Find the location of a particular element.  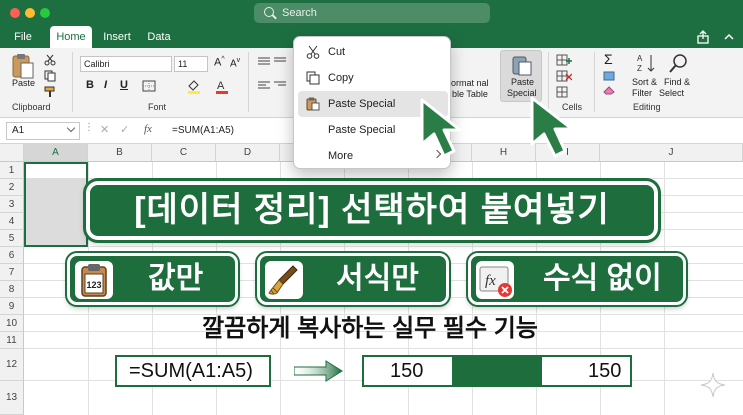

menu-item-cut: Cut is located at coordinates (373, 52).